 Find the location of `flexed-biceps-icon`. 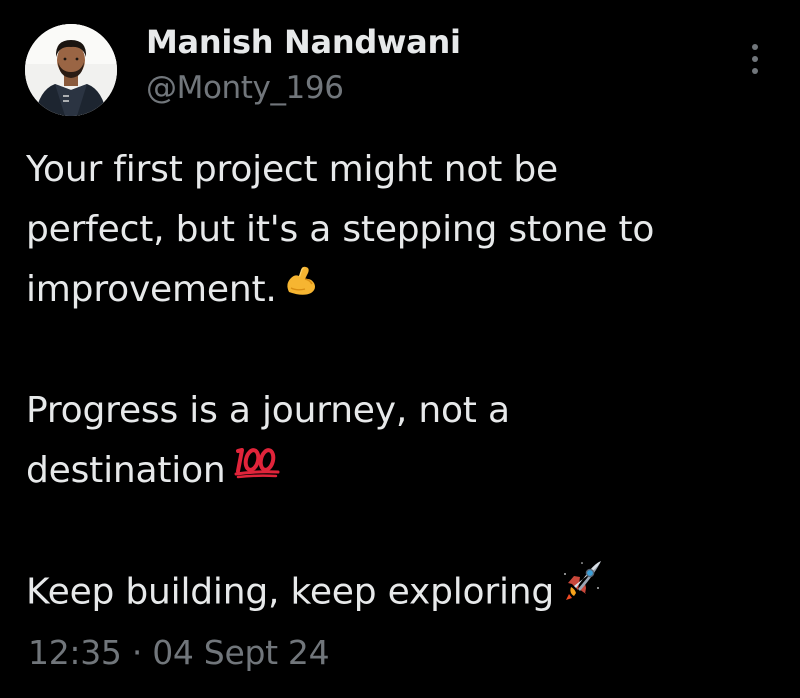

flexed-biceps-icon is located at coordinates (301, 287).